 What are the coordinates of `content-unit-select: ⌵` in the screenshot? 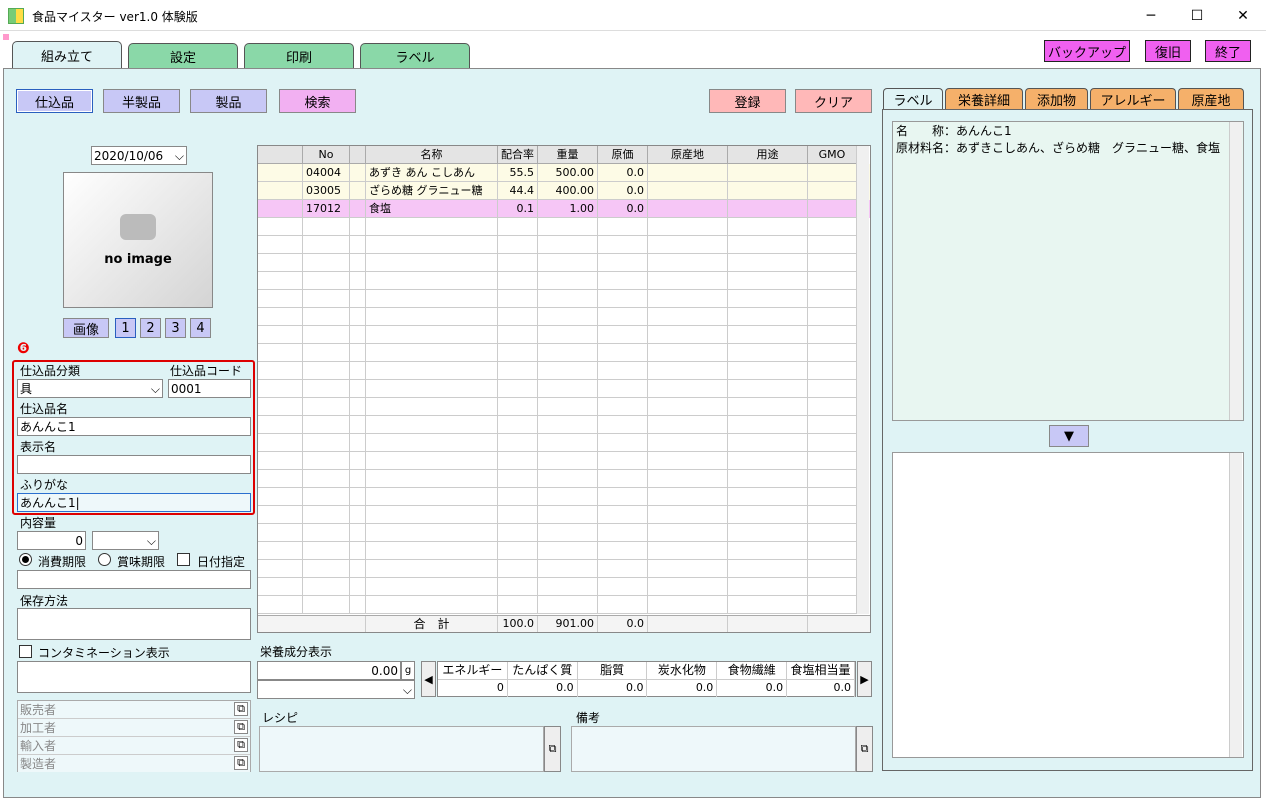 It's located at (125, 540).